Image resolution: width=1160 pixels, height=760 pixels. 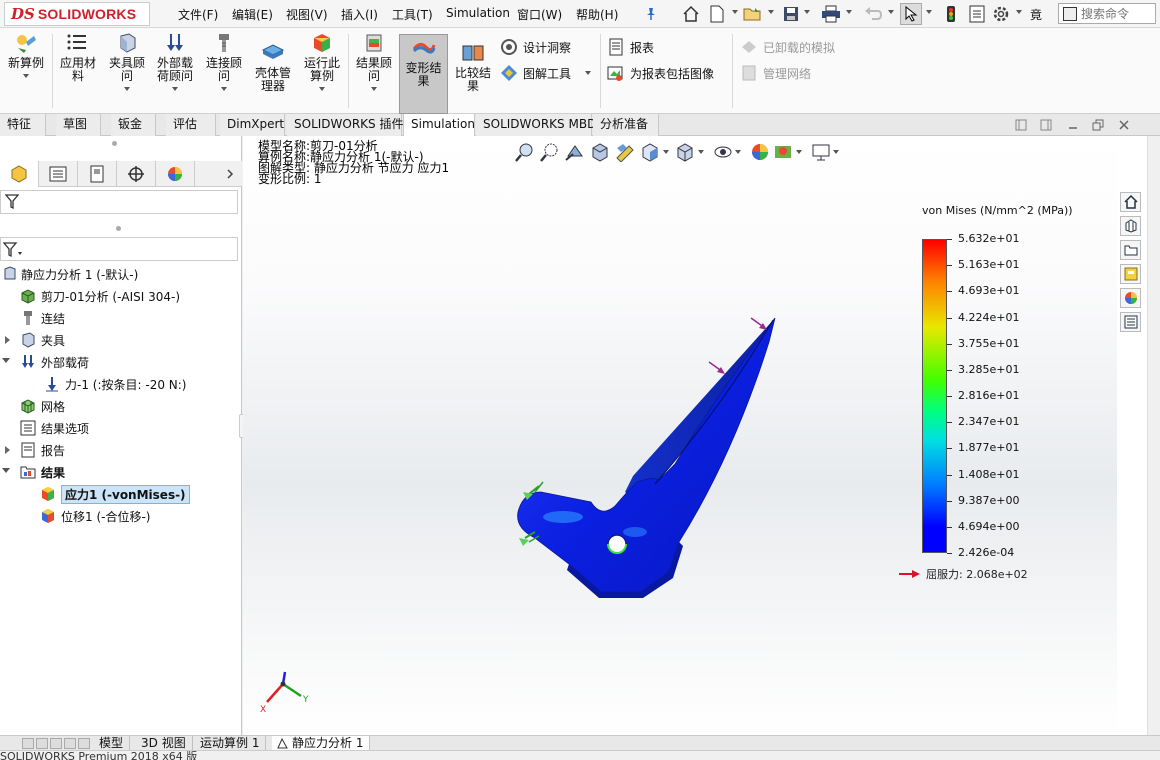 I want to click on view-settings-icon, so click(x=821, y=152).